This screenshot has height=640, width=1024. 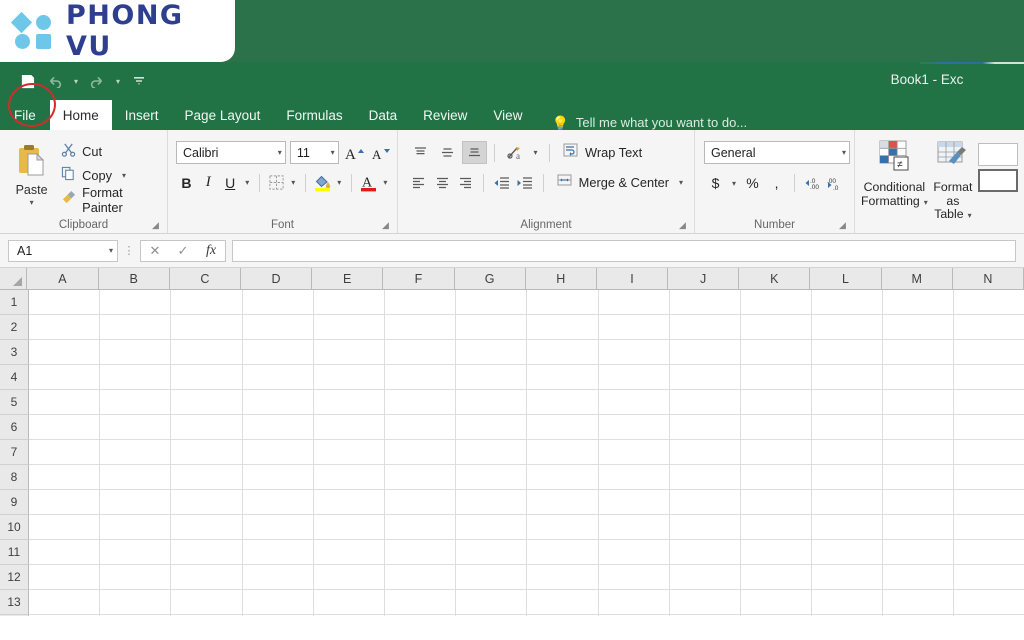 I want to click on cell-I4, so click(x=634, y=377).